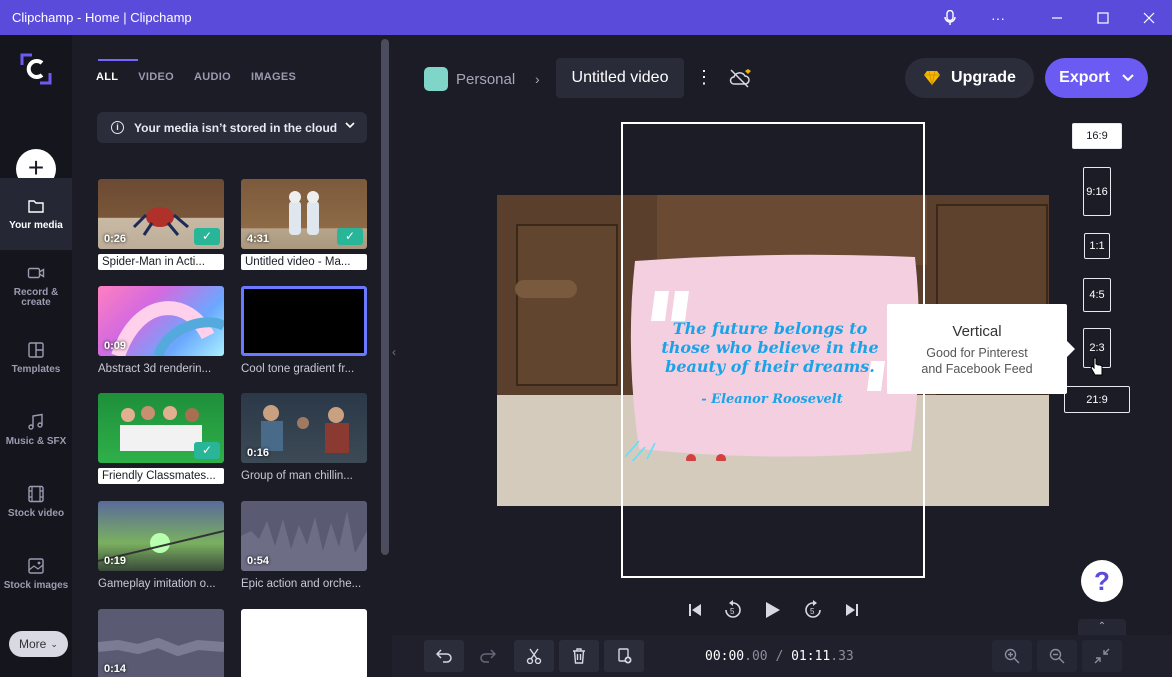  I want to click on undo-icon, so click(444, 656).